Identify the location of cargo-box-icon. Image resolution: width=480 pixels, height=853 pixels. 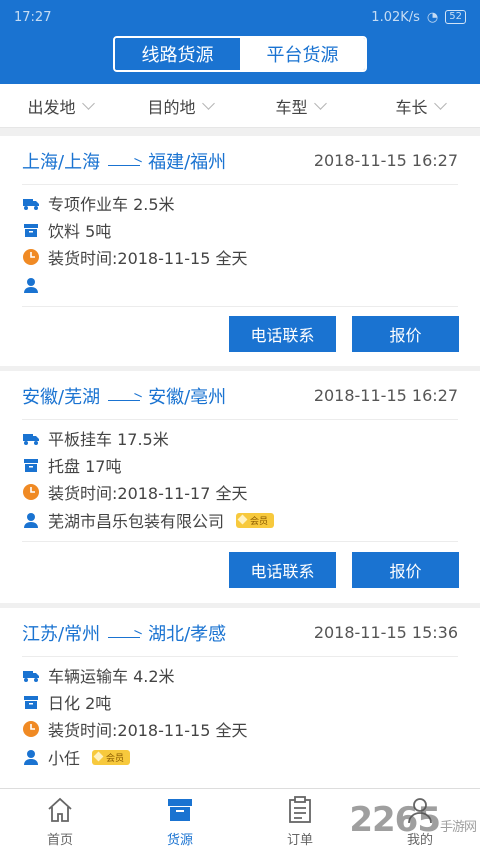
(180, 809).